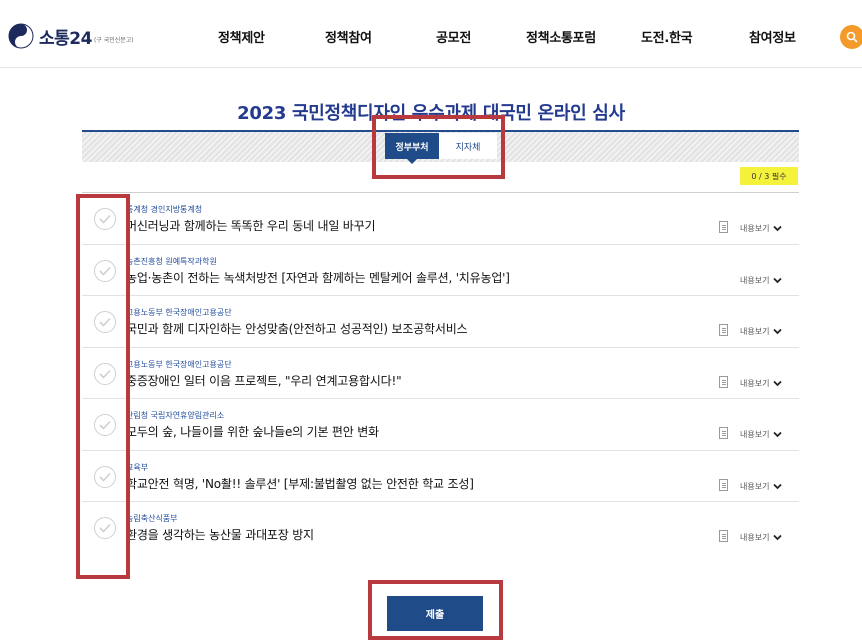  I want to click on nav-contest: 공모전, so click(453, 36).